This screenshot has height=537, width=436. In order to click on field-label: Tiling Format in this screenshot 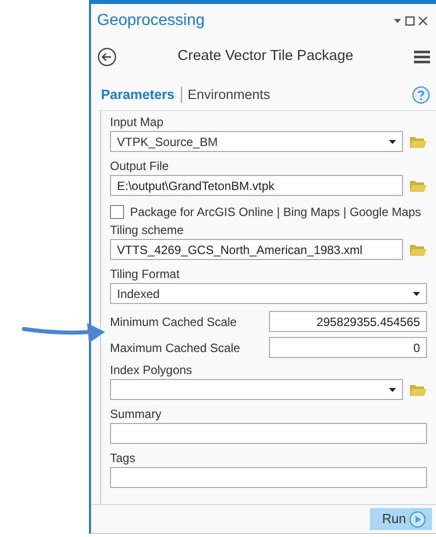, I will do `click(145, 274)`.